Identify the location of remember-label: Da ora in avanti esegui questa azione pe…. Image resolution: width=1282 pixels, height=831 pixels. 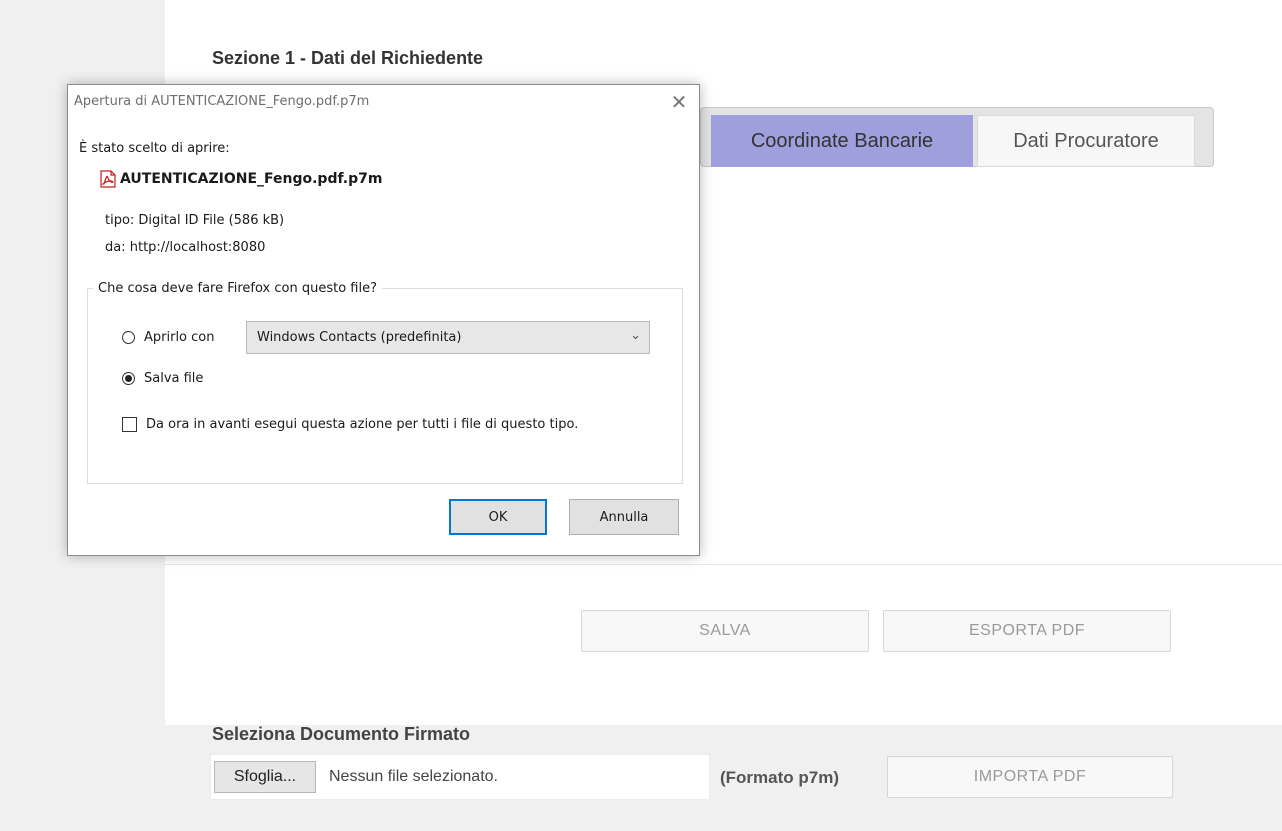
(362, 424).